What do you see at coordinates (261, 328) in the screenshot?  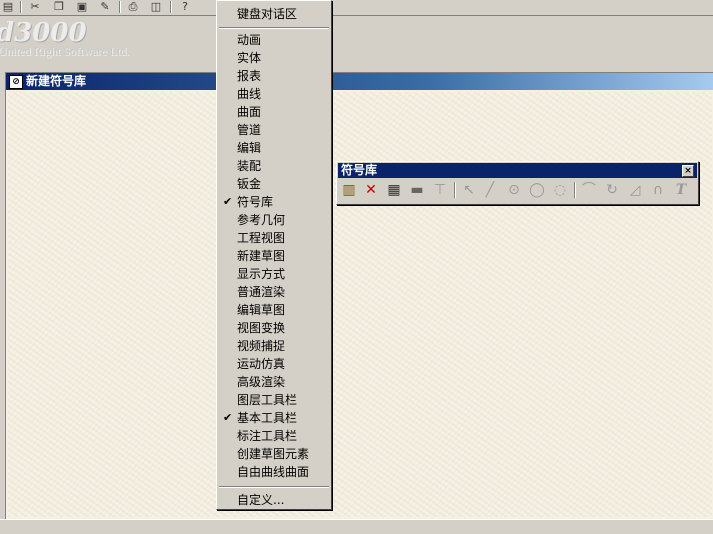 I see `menu-item-label: 视图变换` at bounding box center [261, 328].